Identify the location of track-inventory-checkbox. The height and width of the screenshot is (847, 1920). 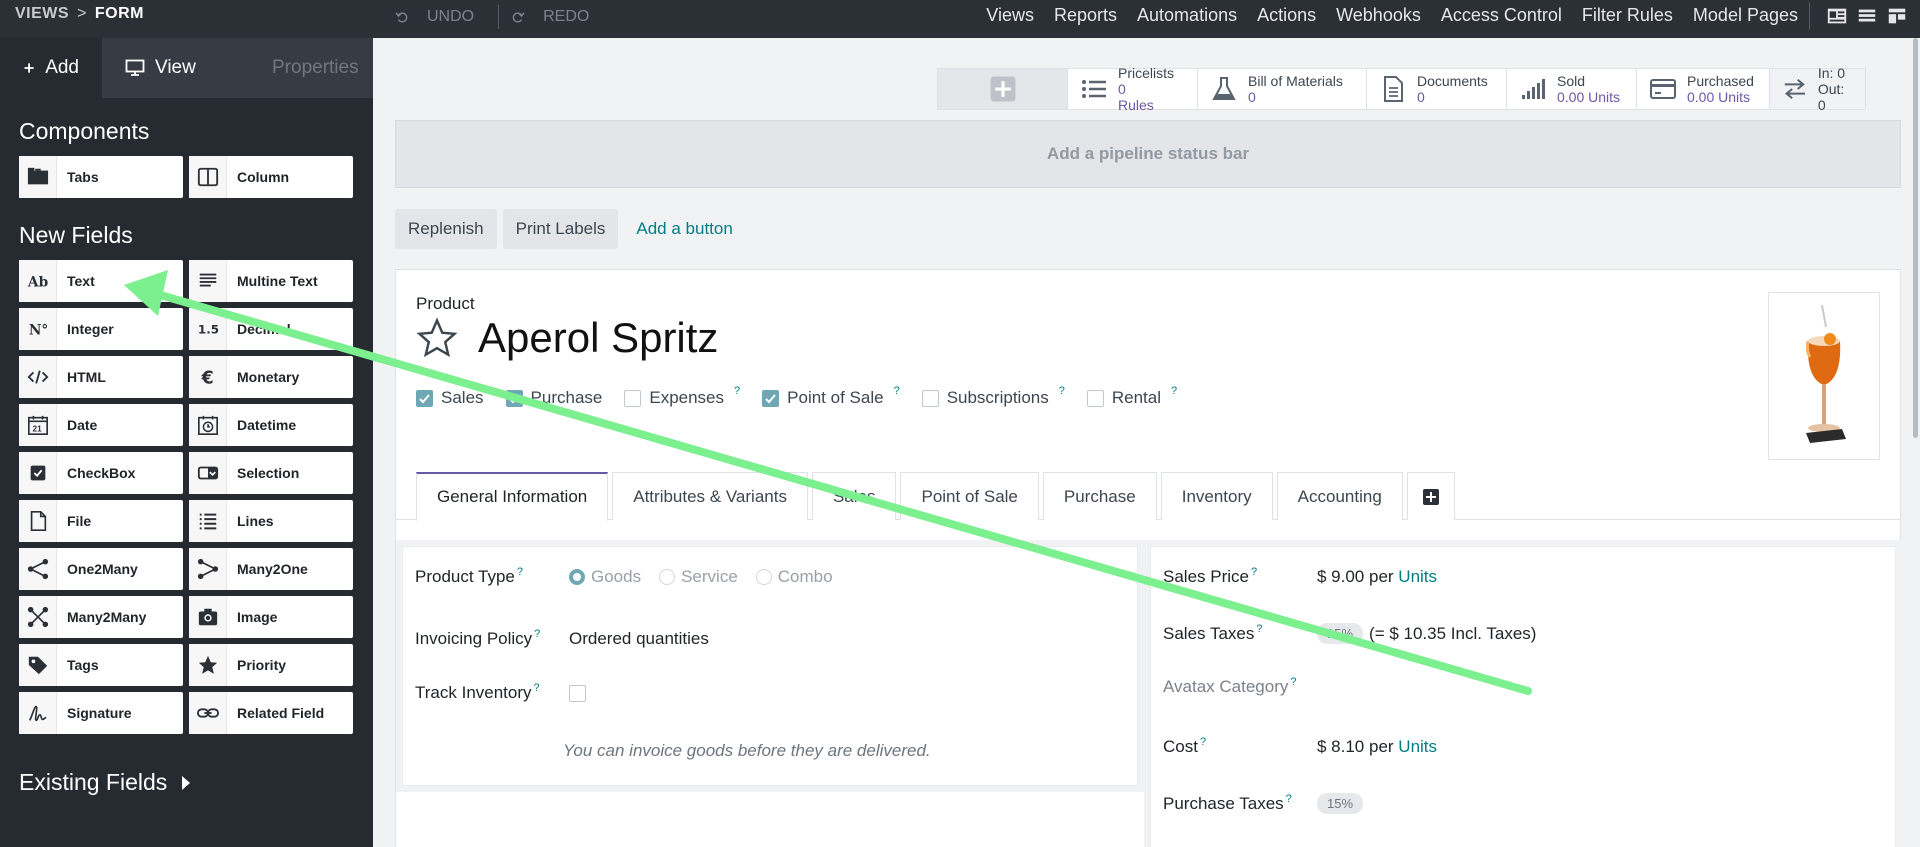
(577, 693).